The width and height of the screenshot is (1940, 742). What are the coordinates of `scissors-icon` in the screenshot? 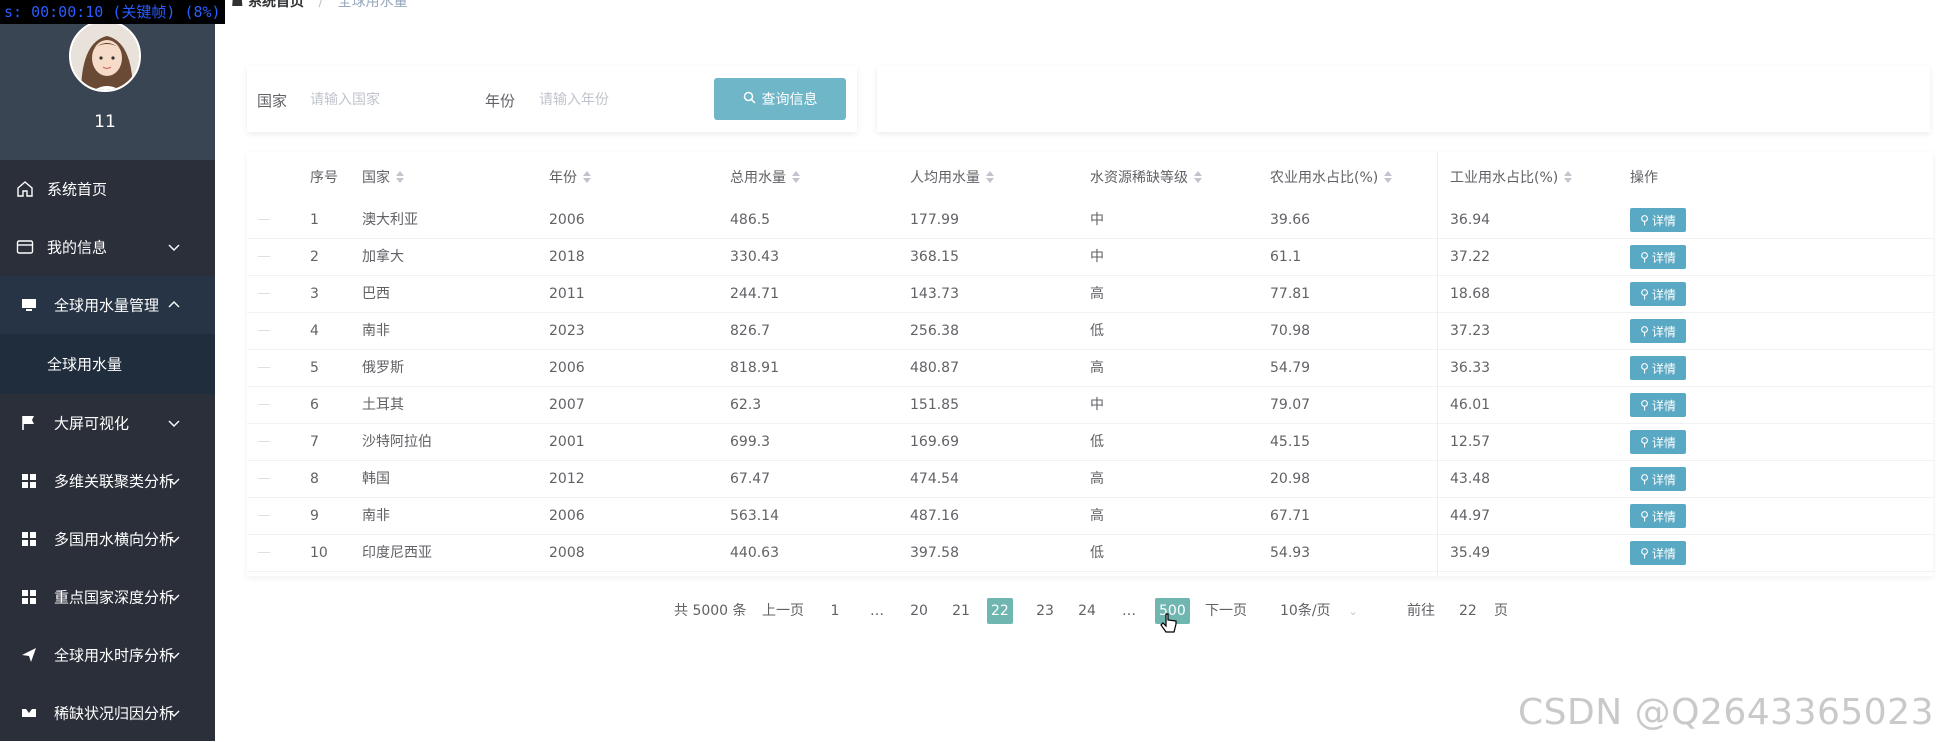 It's located at (29, 713).